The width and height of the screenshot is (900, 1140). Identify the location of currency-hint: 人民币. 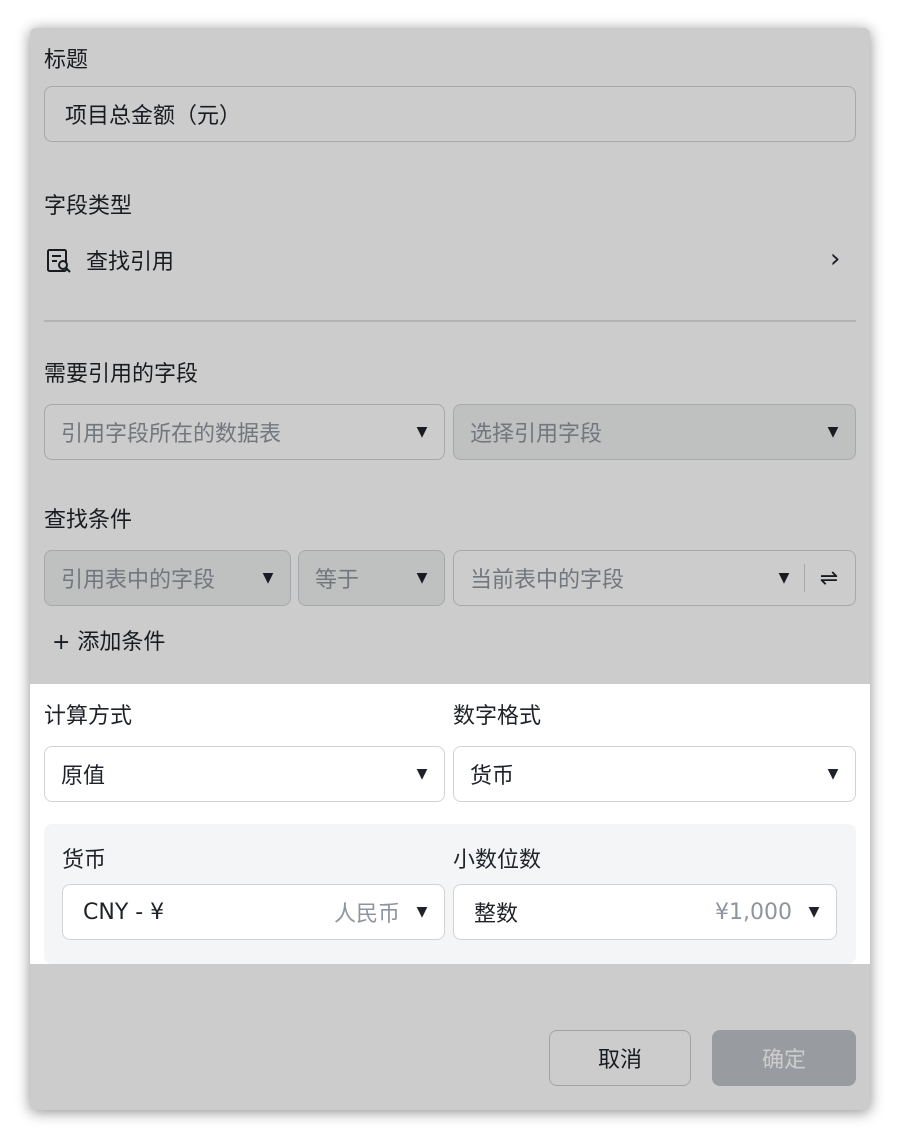
(366, 914).